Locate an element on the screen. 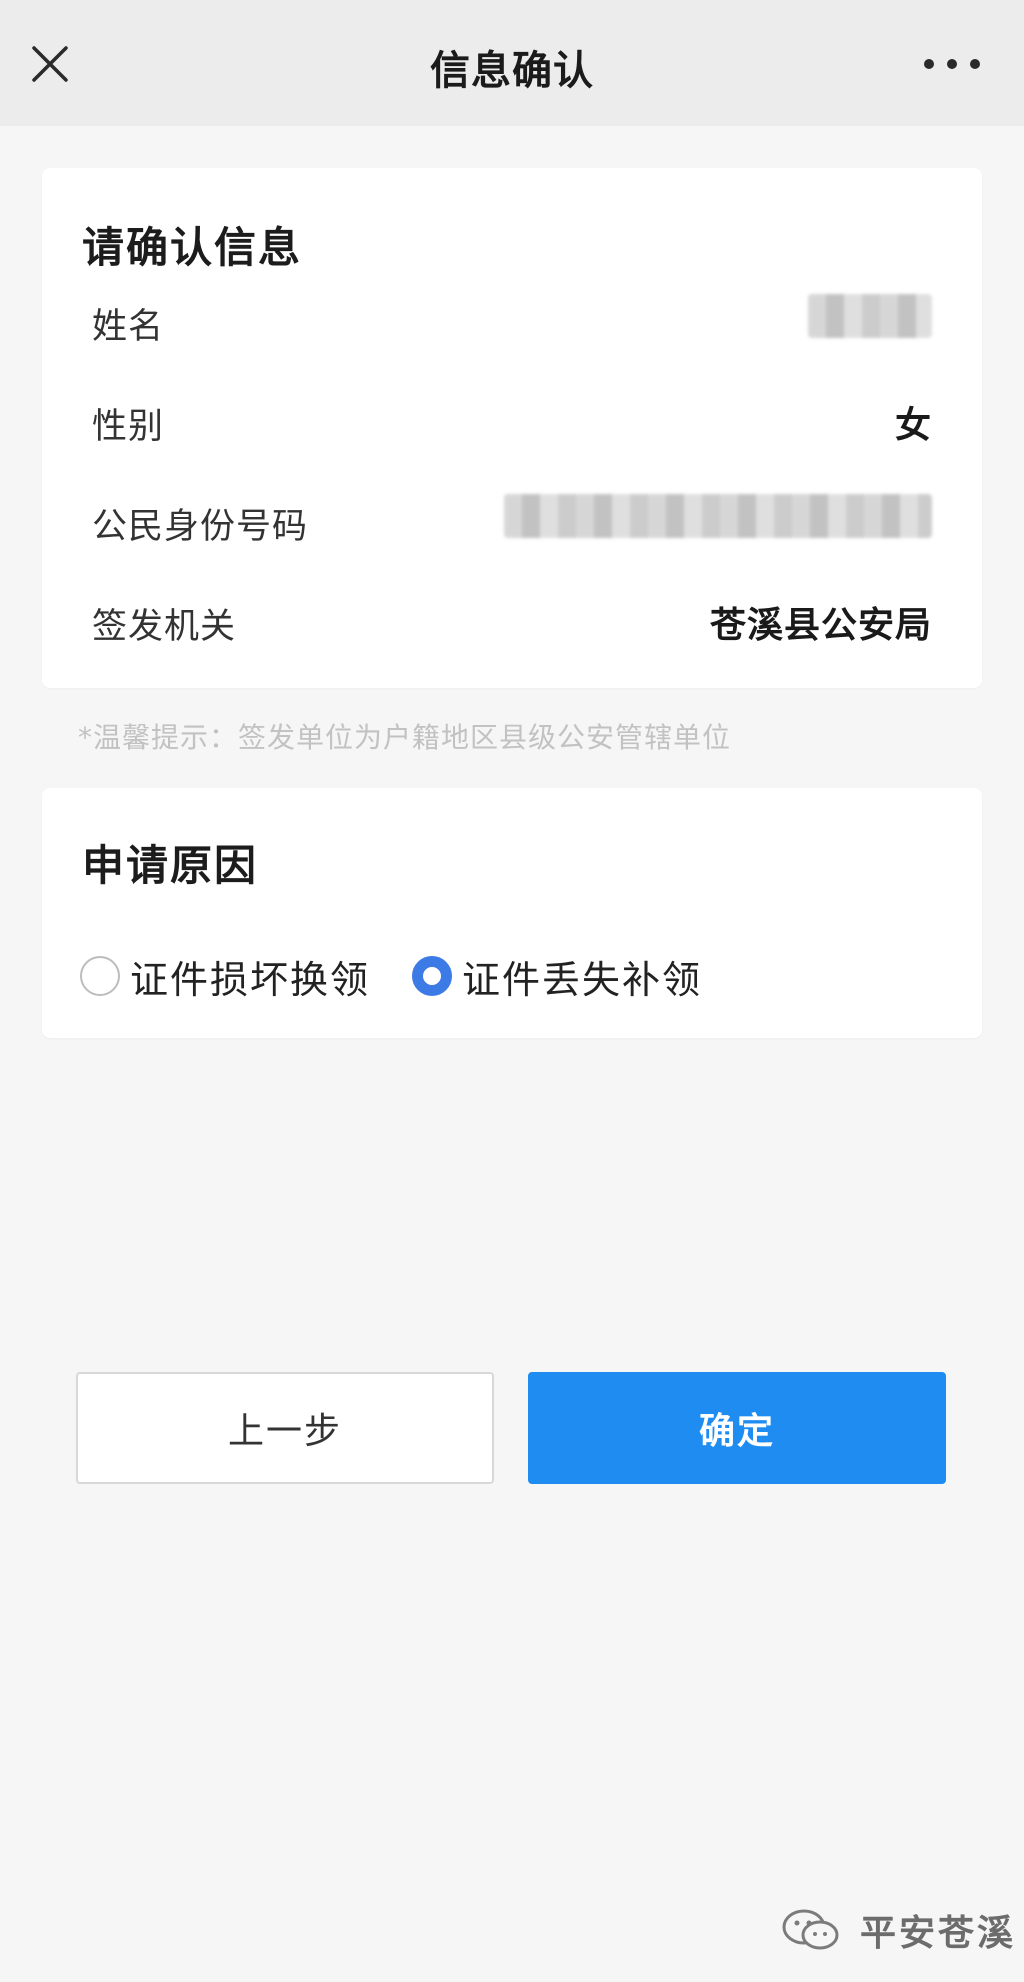 This screenshot has height=1982, width=1024. masked-name-value is located at coordinates (870, 316).